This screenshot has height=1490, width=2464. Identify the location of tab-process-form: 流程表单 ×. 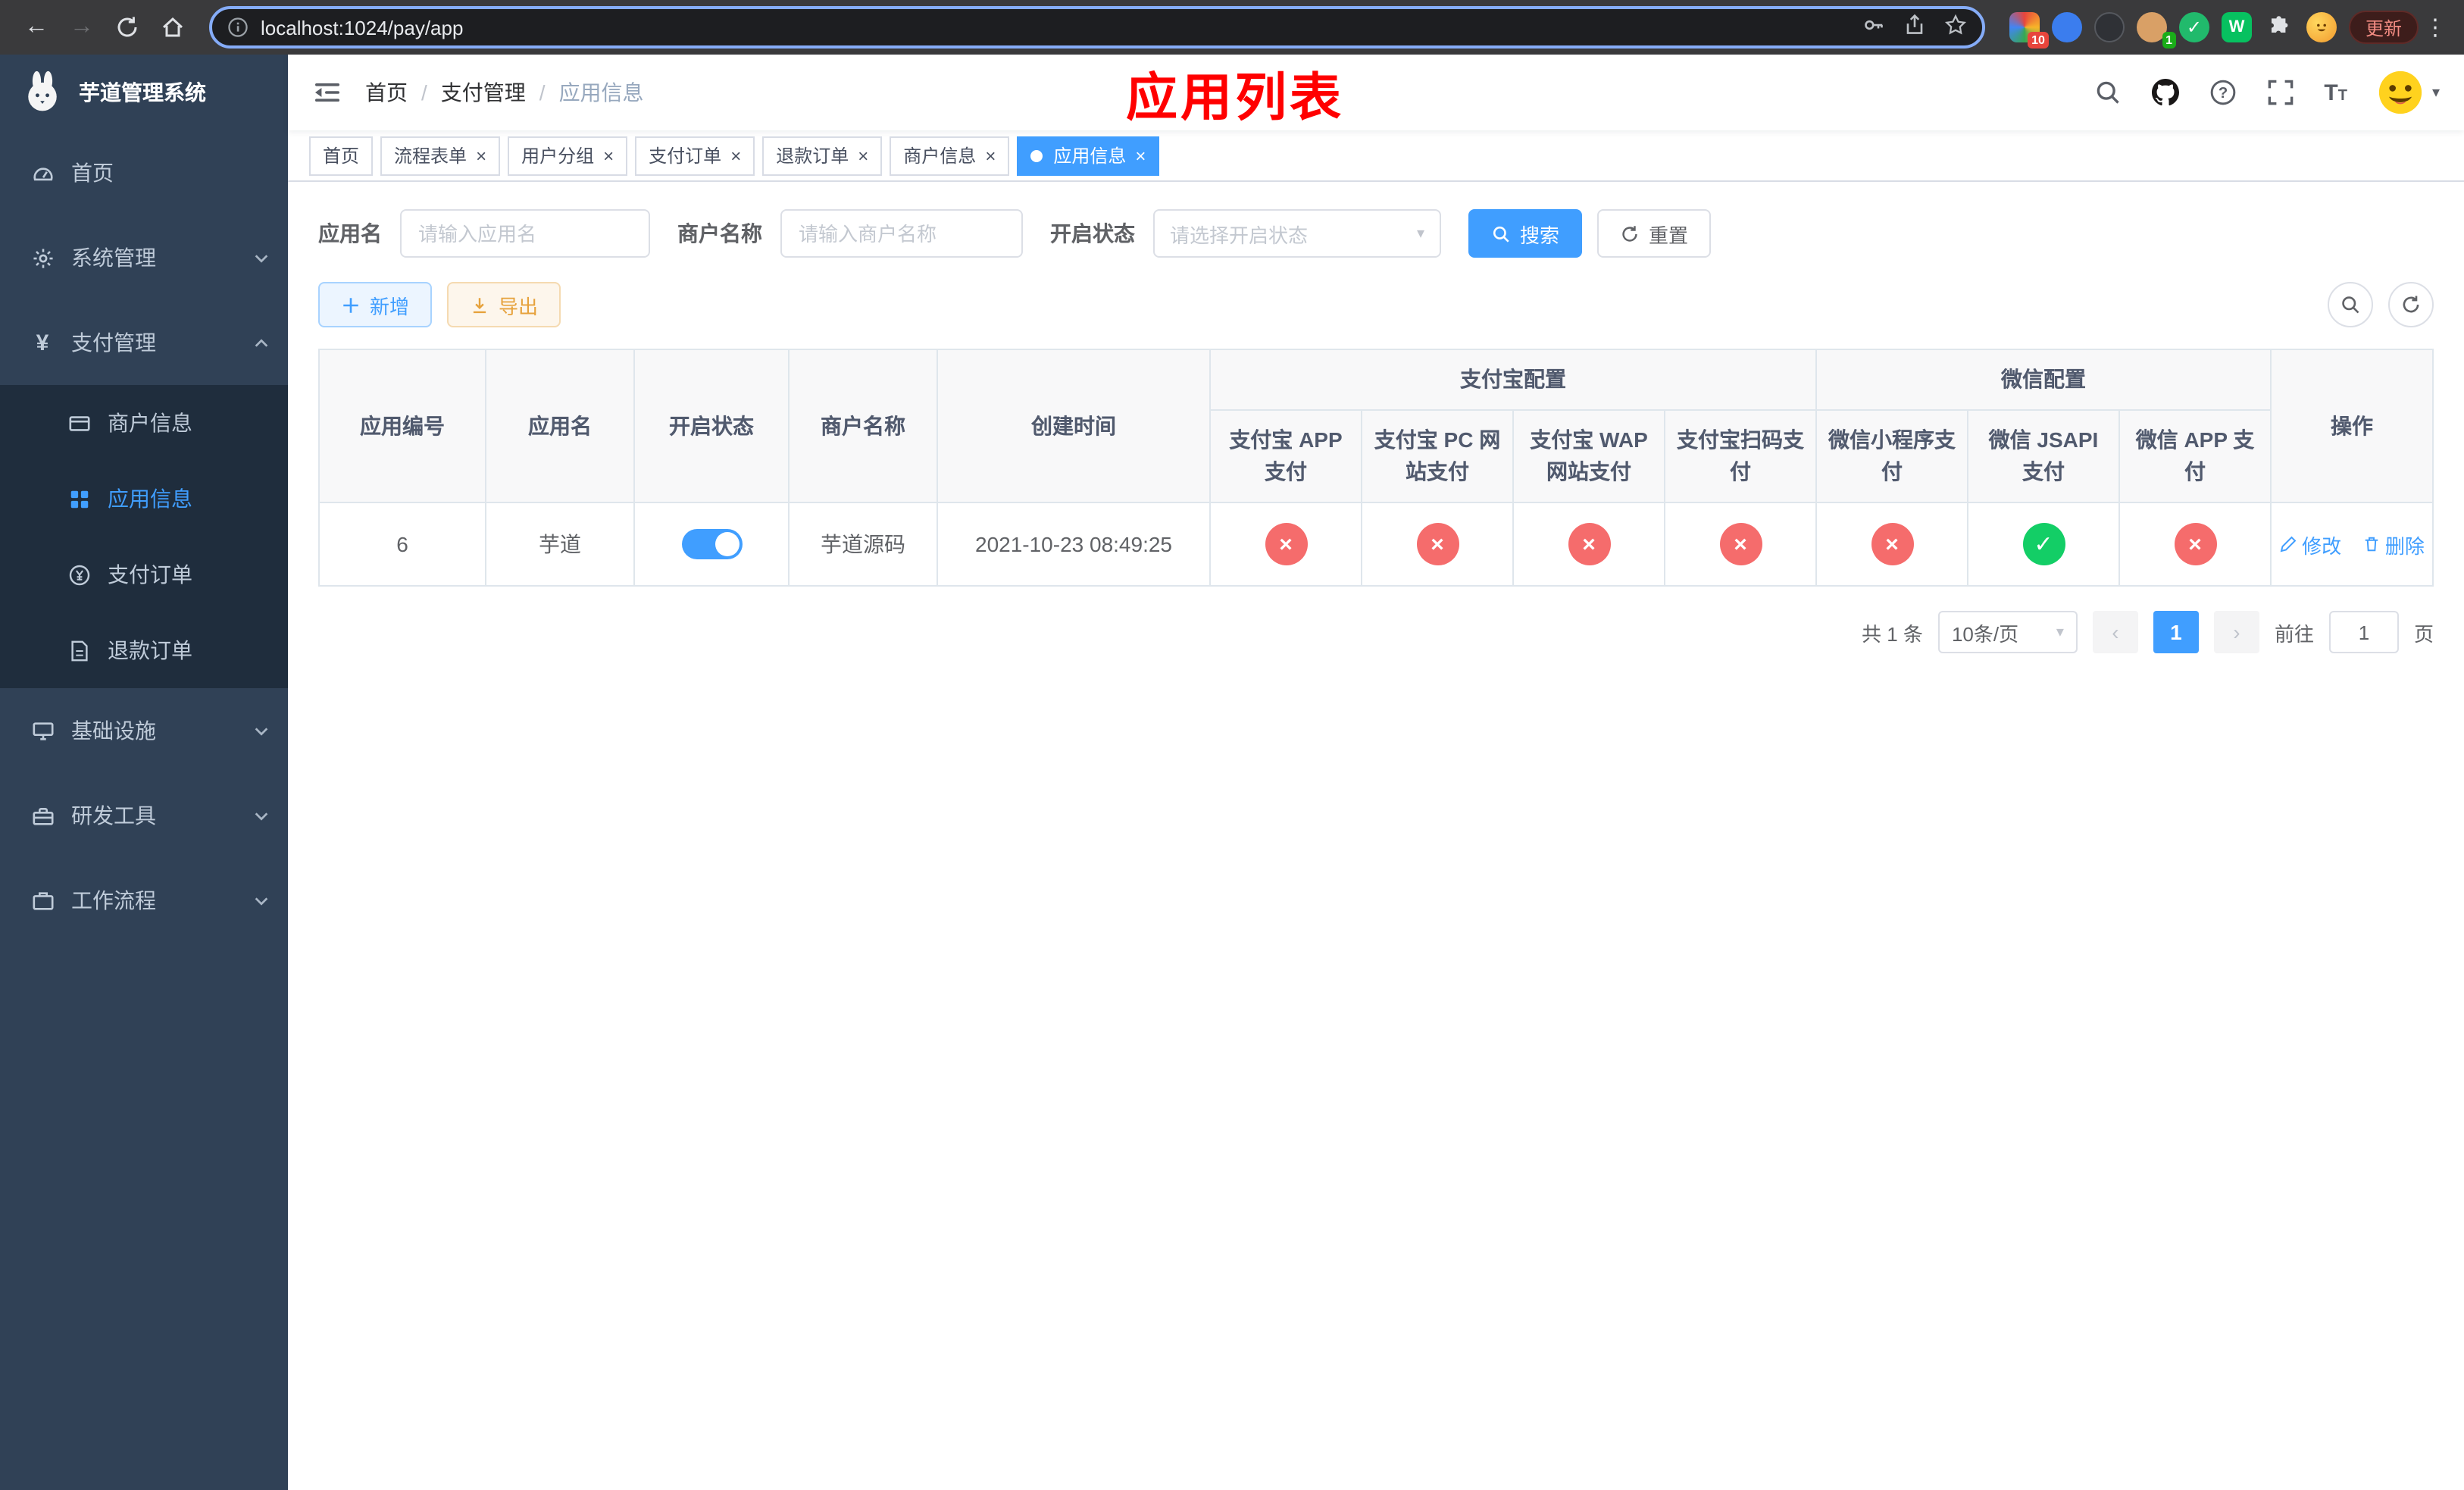
(440, 155).